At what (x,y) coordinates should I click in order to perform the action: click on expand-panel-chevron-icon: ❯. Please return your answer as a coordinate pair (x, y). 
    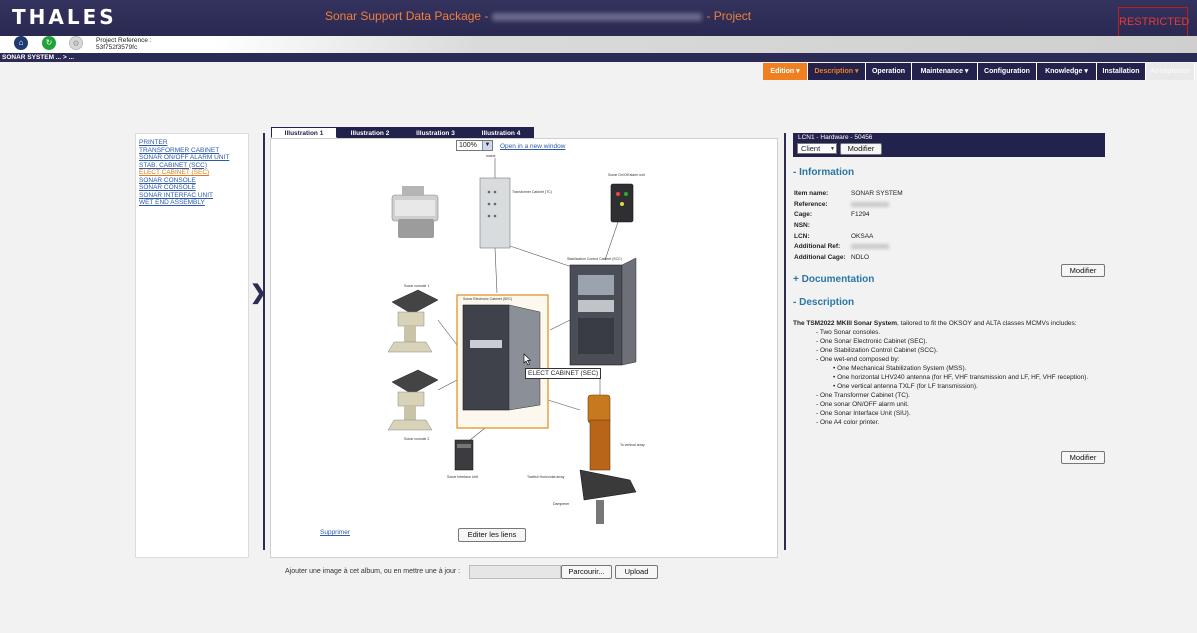
    Looking at the image, I should click on (258, 292).